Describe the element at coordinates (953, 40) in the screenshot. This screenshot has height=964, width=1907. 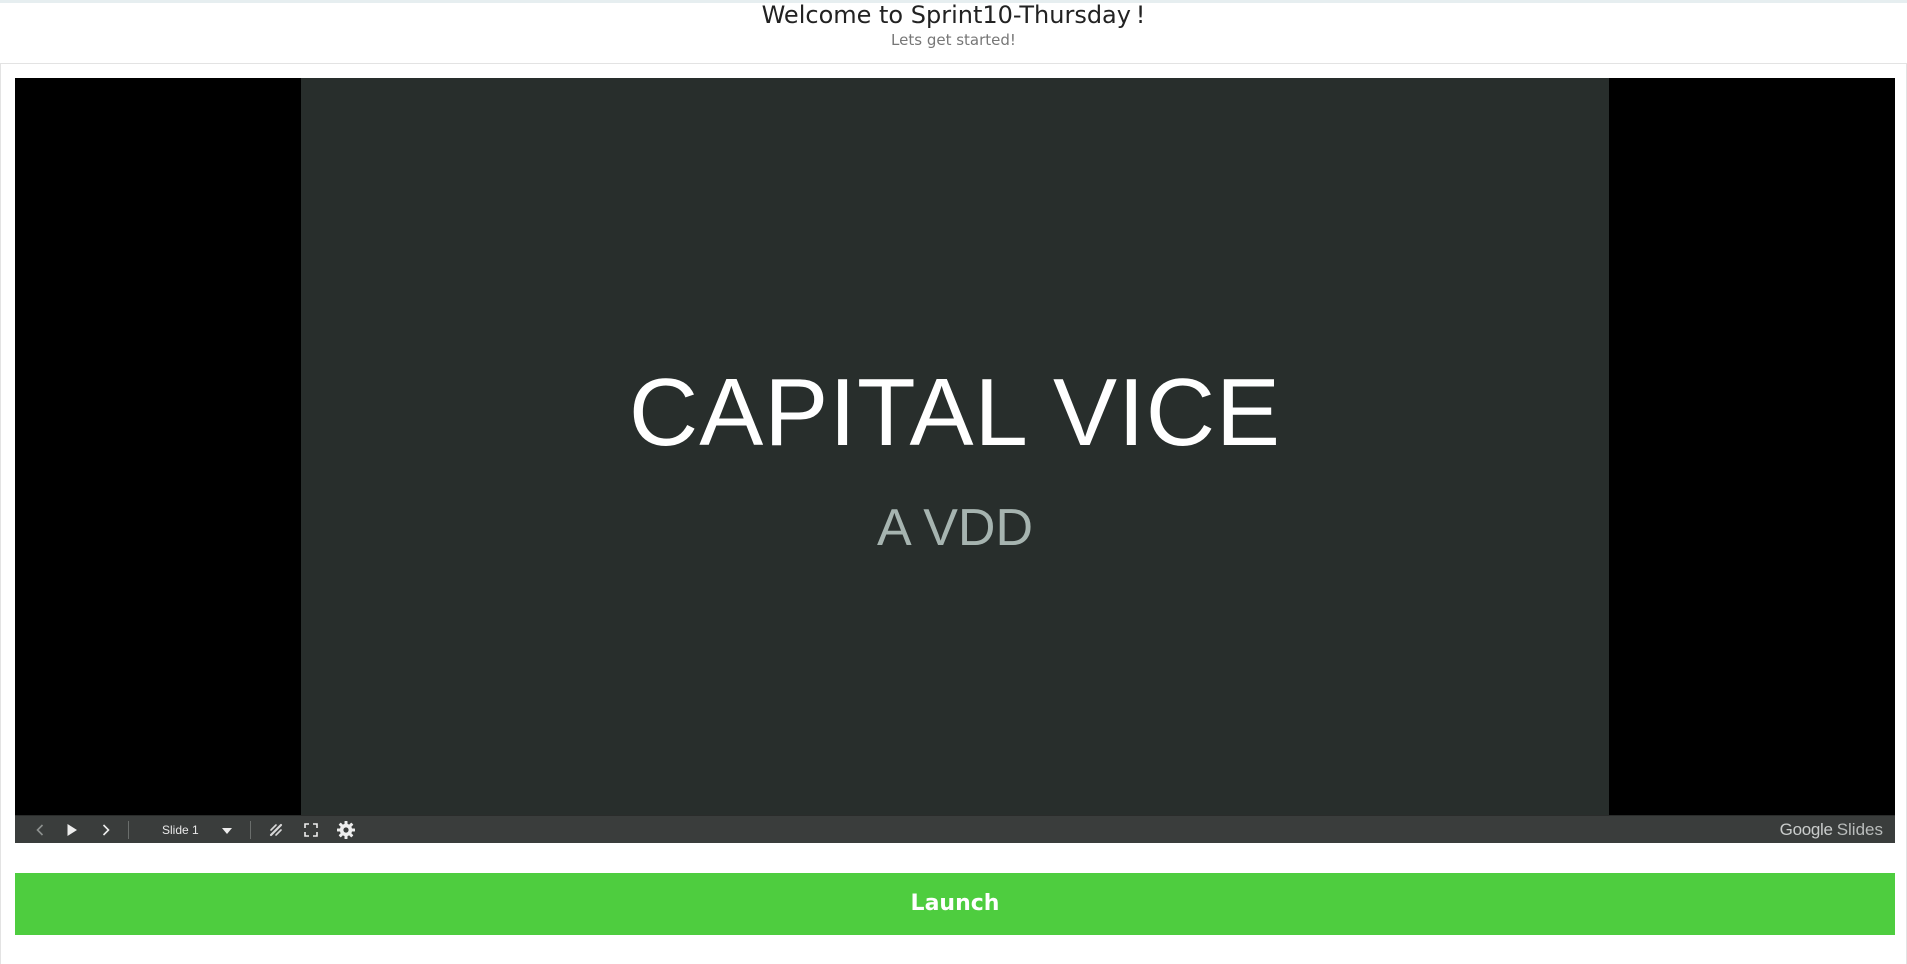
I see `page-subtitle: Lets get started!` at that location.